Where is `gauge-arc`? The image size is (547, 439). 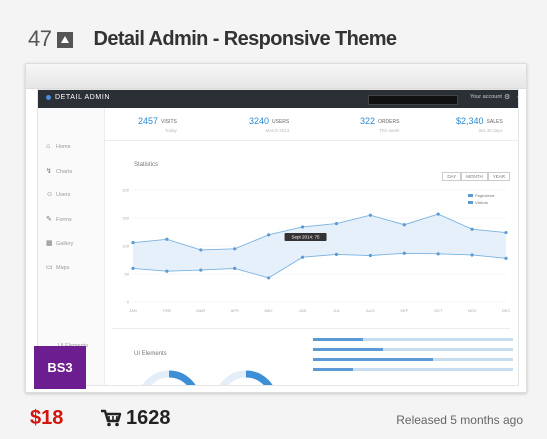 gauge-arc is located at coordinates (182, 377).